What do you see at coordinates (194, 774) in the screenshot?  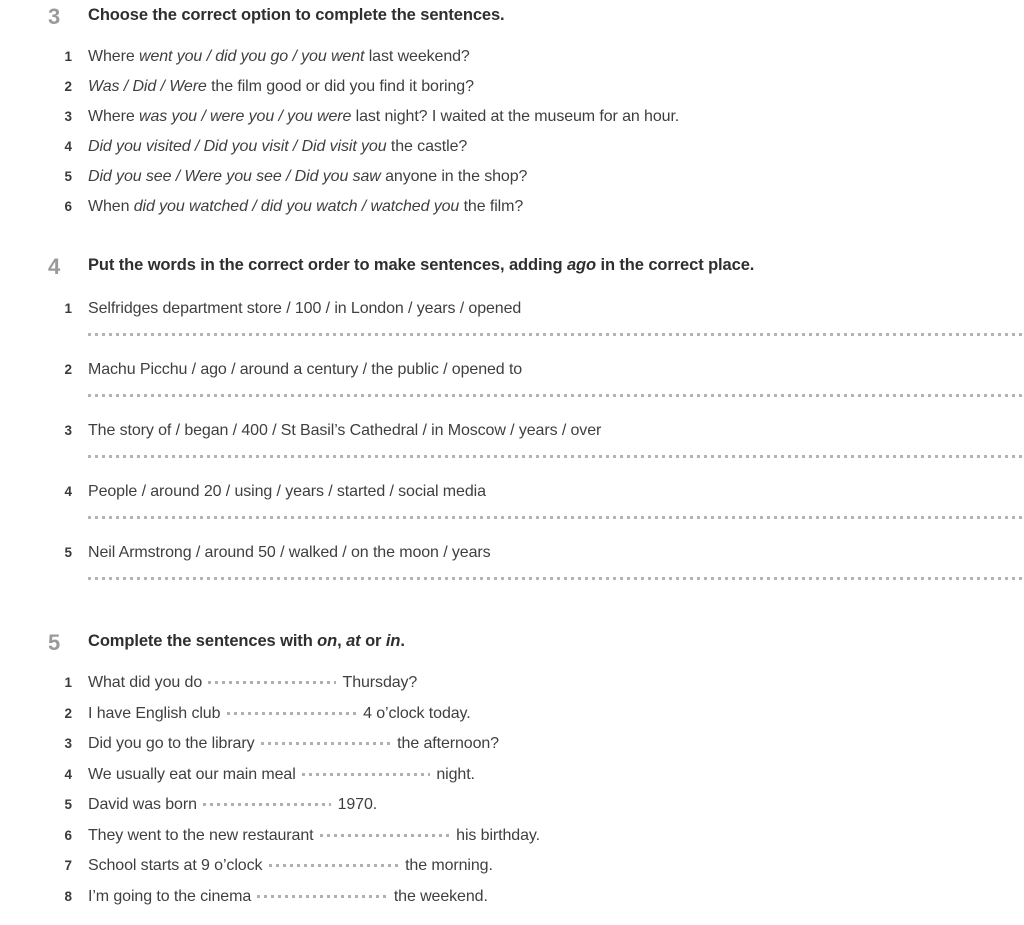 I see `gap-prefix-text: We usually eat our main meal` at bounding box center [194, 774].